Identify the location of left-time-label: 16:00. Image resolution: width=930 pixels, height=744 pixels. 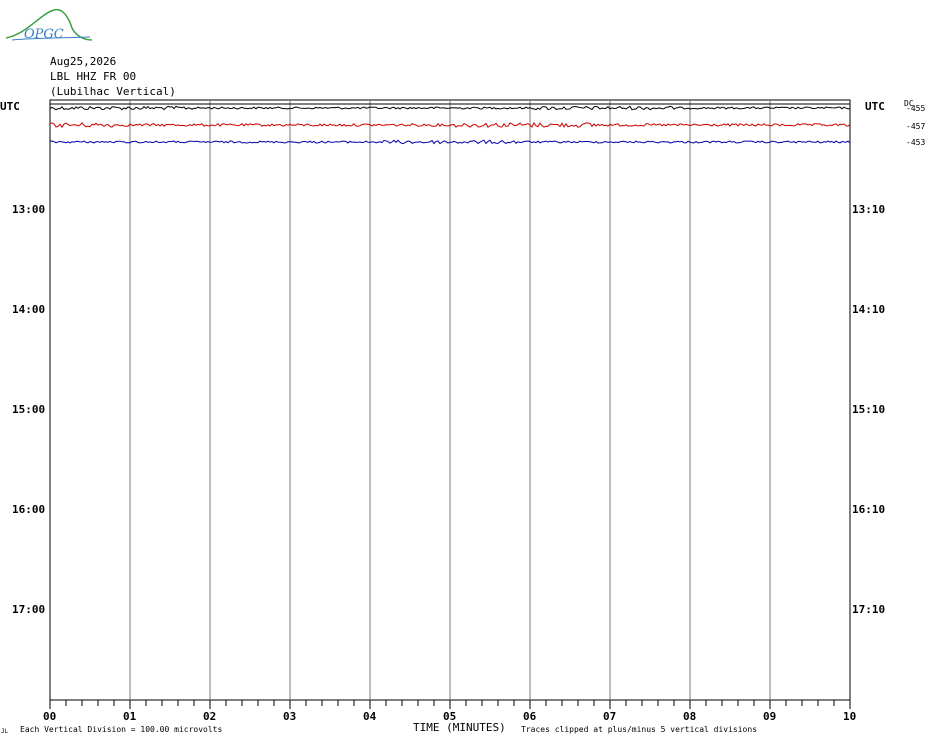
(29, 509).